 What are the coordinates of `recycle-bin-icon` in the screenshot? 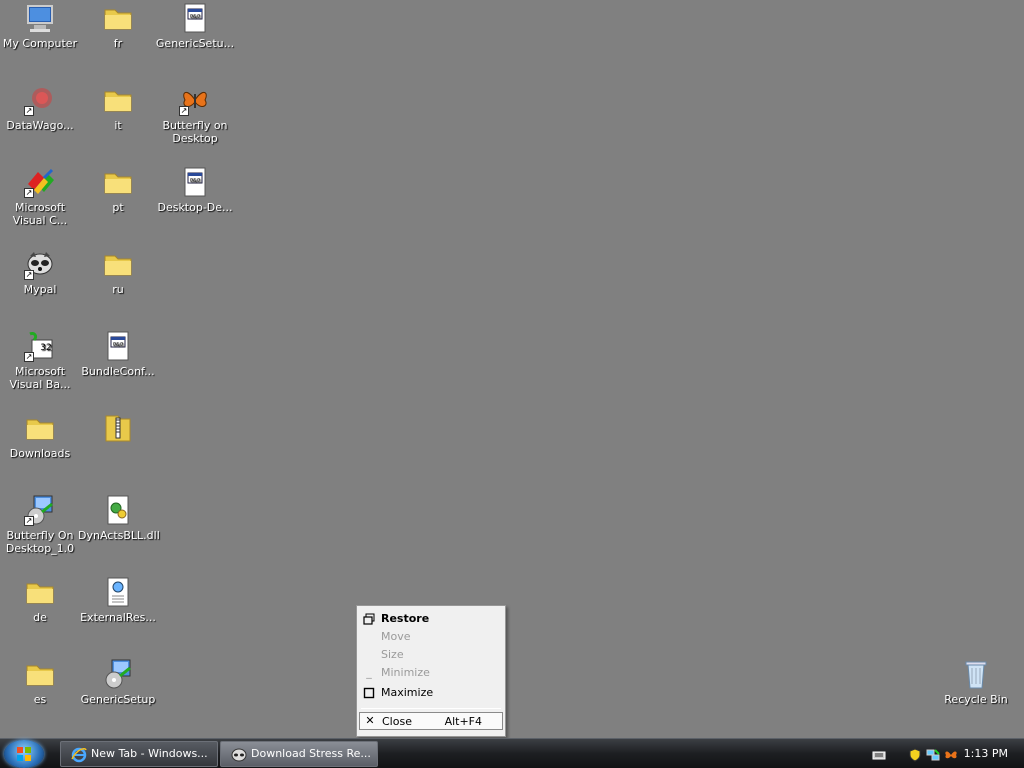 It's located at (976, 674).